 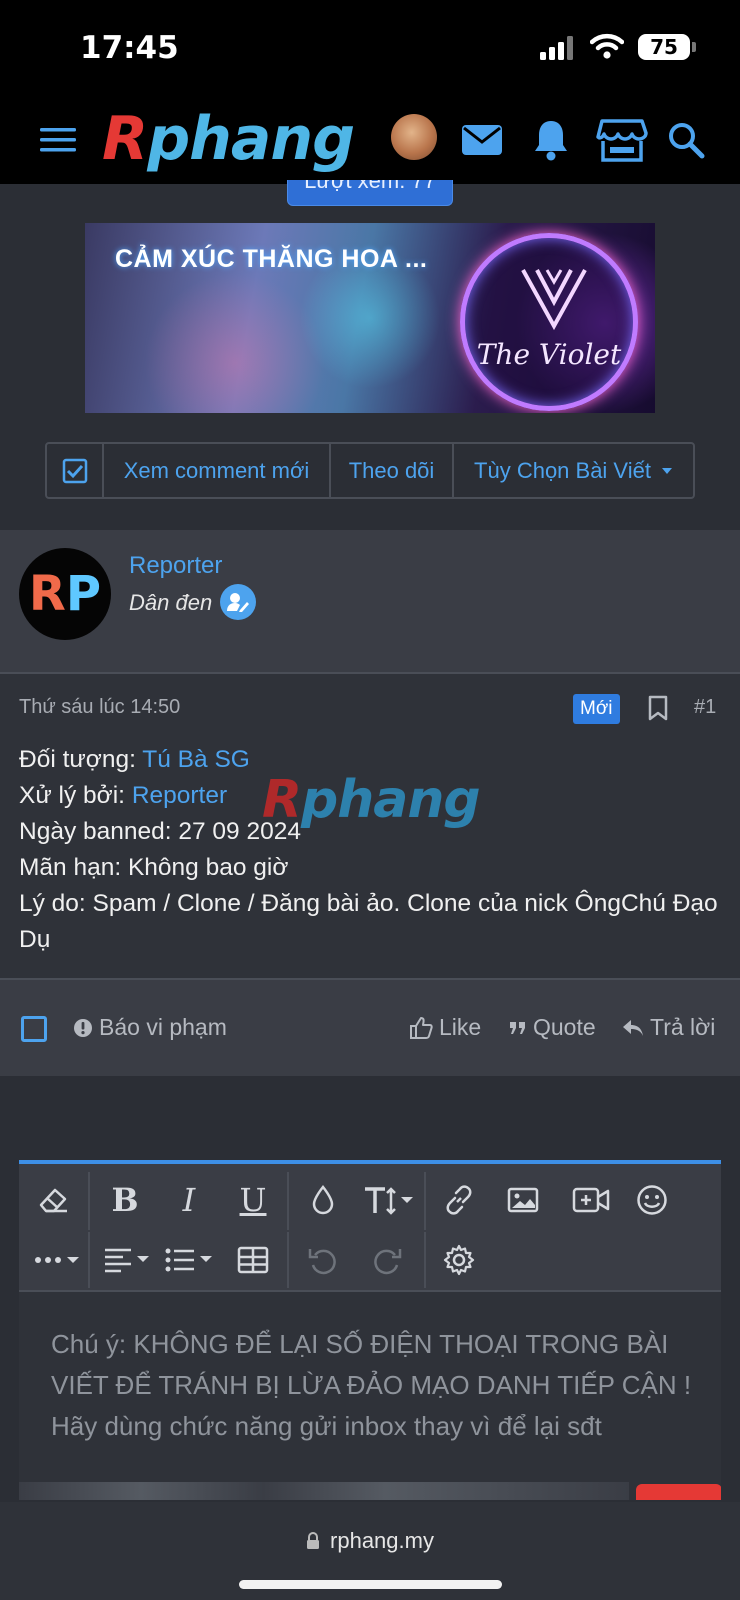 I want to click on post-select-checkbox, so click(x=34, y=1029).